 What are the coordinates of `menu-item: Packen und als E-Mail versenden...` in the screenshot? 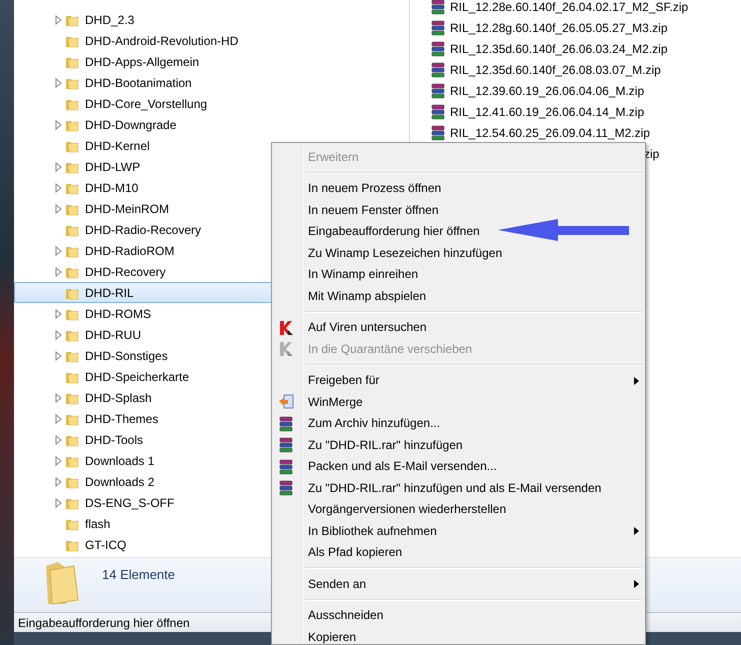 It's located at (458, 466).